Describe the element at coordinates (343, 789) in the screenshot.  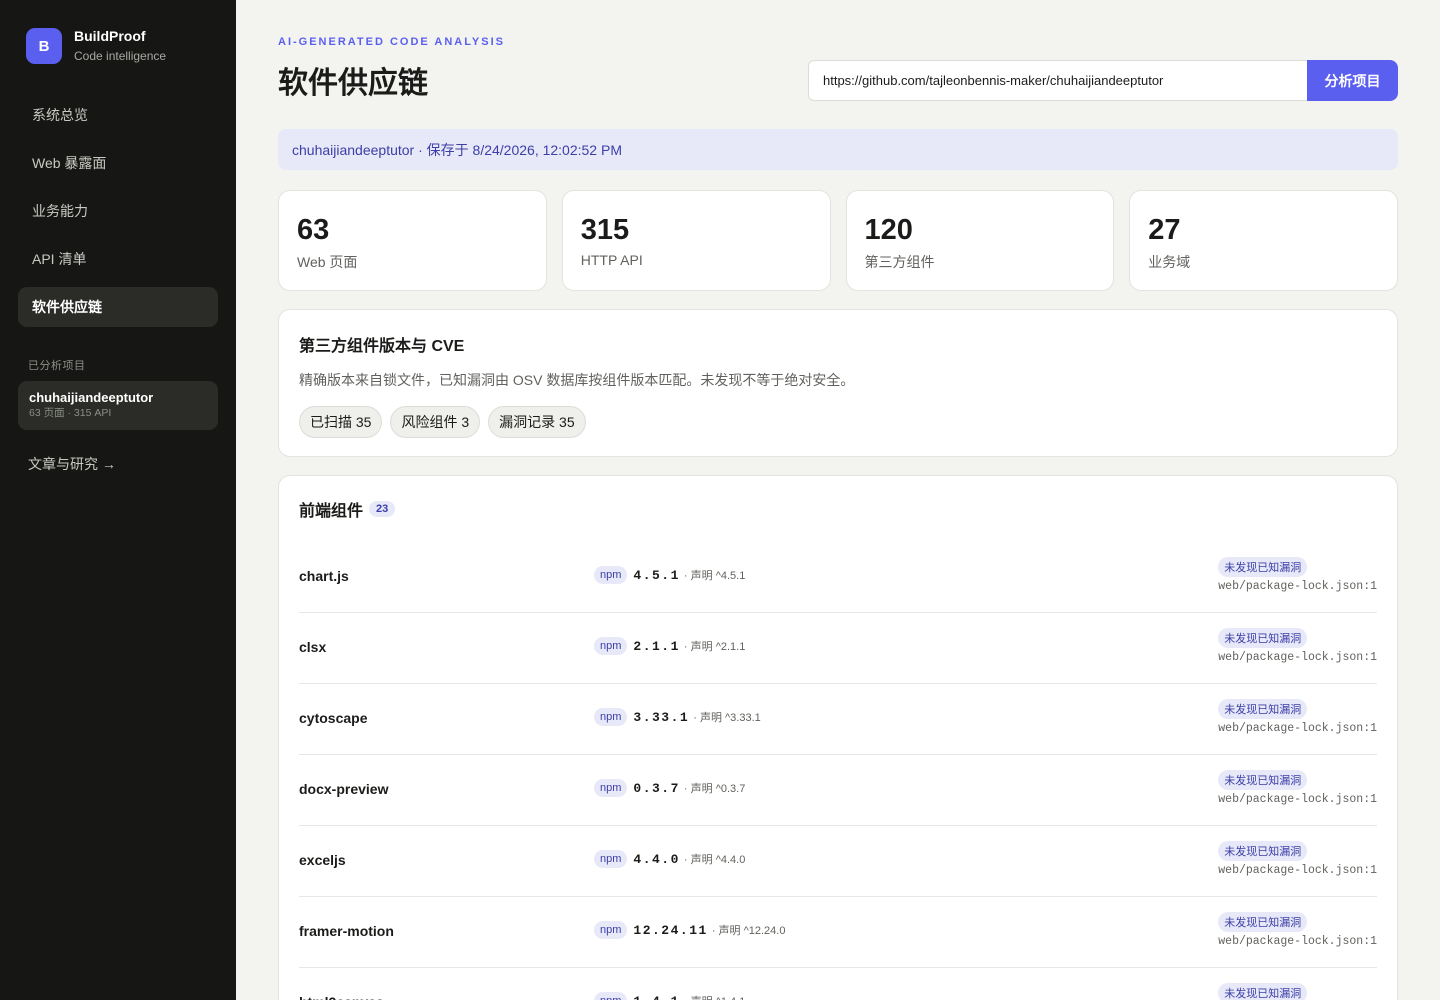
I see `component-name: docx-preview` at that location.